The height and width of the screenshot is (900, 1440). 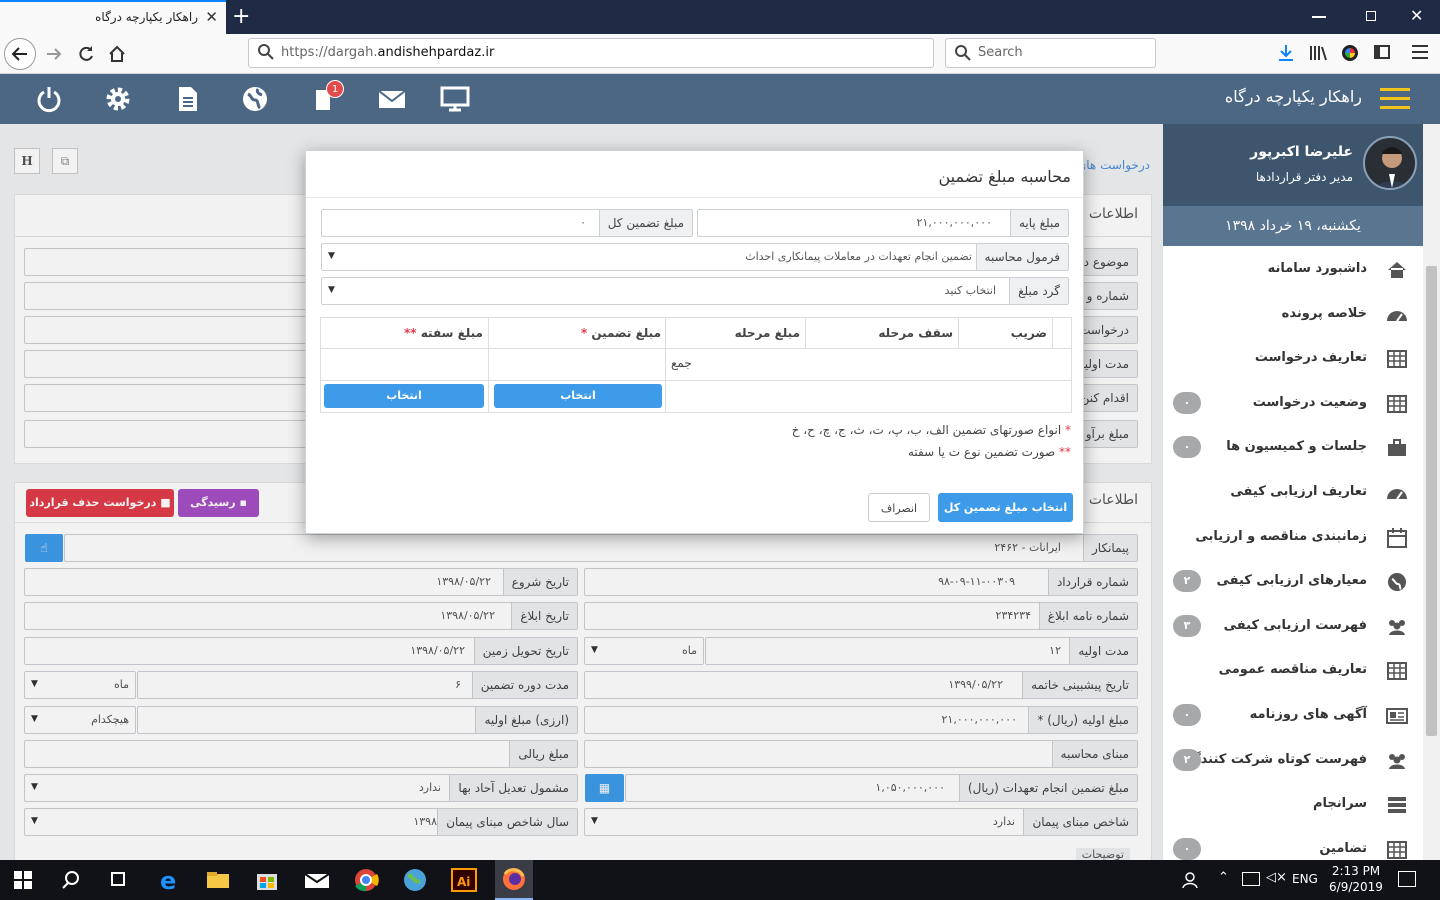 What do you see at coordinates (1293, 716) in the screenshot?
I see `sidebar-item: آگهی های روزنامه ۰` at bounding box center [1293, 716].